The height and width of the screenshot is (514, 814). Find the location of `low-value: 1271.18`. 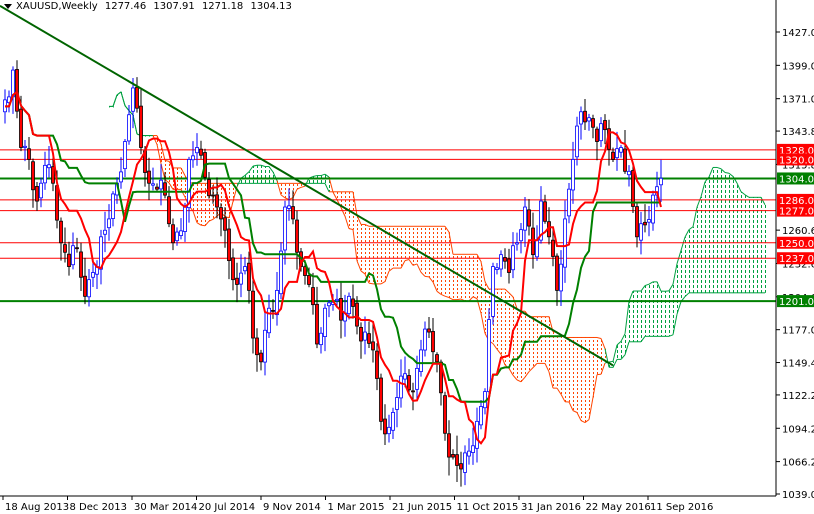

low-value: 1271.18 is located at coordinates (222, 6).